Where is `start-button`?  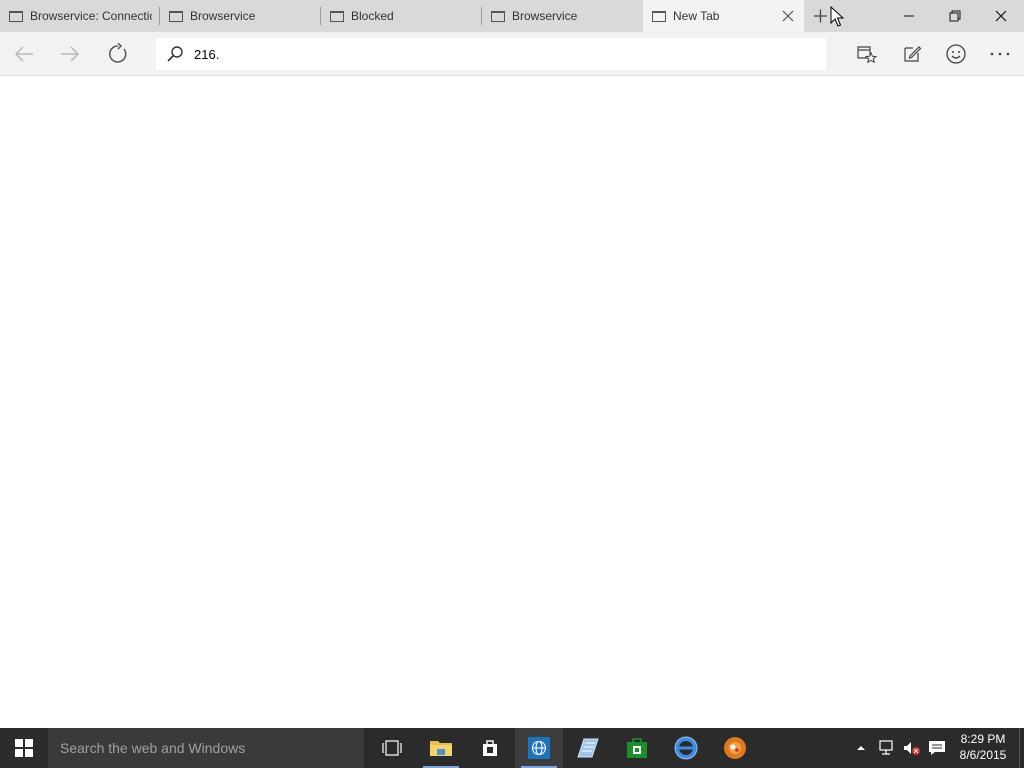
start-button is located at coordinates (24, 748).